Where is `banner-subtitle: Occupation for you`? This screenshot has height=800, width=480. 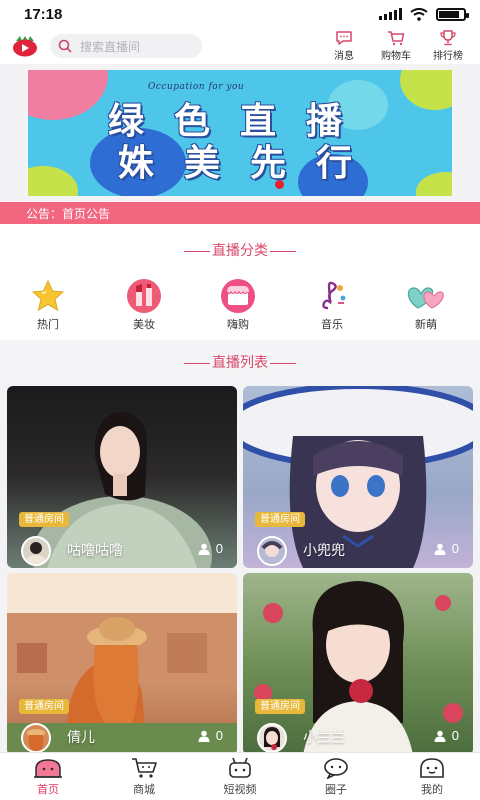 banner-subtitle: Occupation for you is located at coordinates (196, 87).